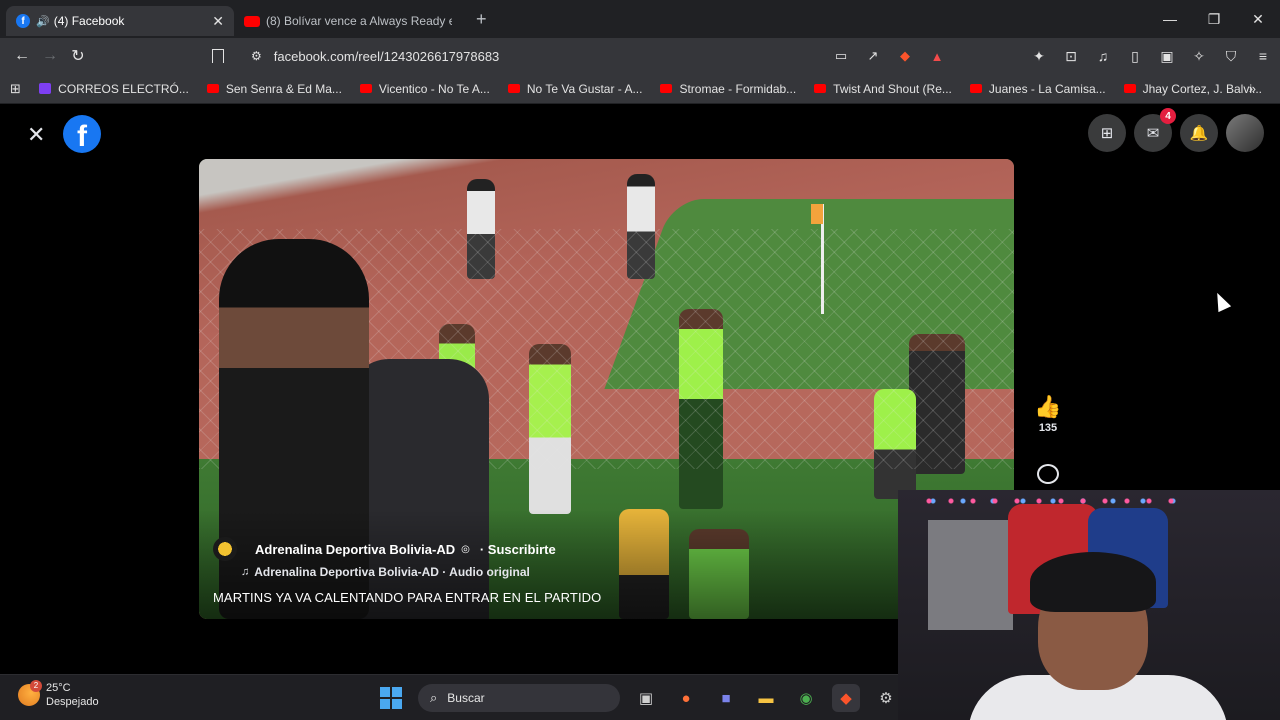  I want to click on sidebar-icon: ▯, so click(1135, 56).